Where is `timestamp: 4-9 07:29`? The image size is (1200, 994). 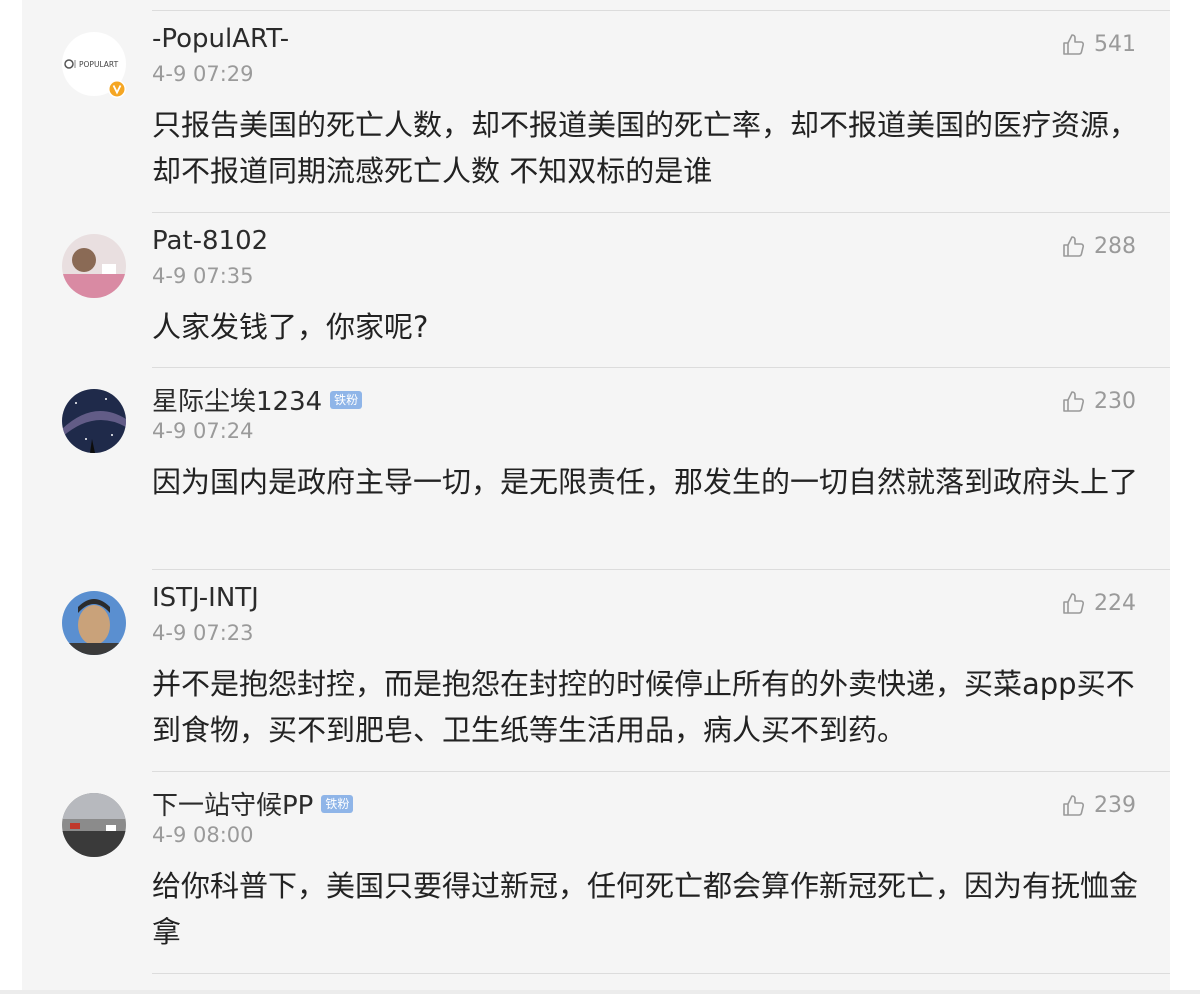 timestamp: 4-9 07:29 is located at coordinates (203, 74).